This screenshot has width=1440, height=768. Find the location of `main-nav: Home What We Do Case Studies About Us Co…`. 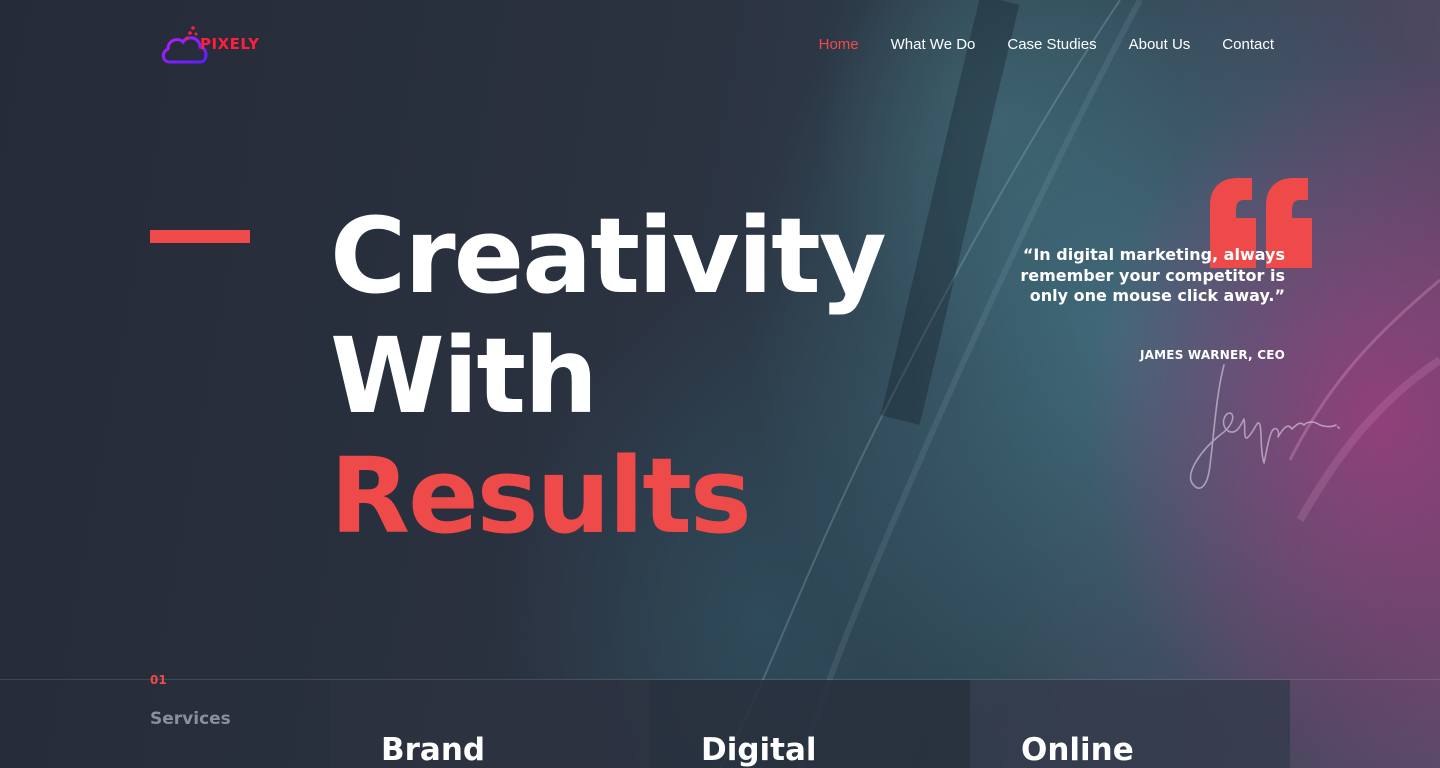

main-nav: Home What We Do Case Studies About Us Co… is located at coordinates (1046, 44).